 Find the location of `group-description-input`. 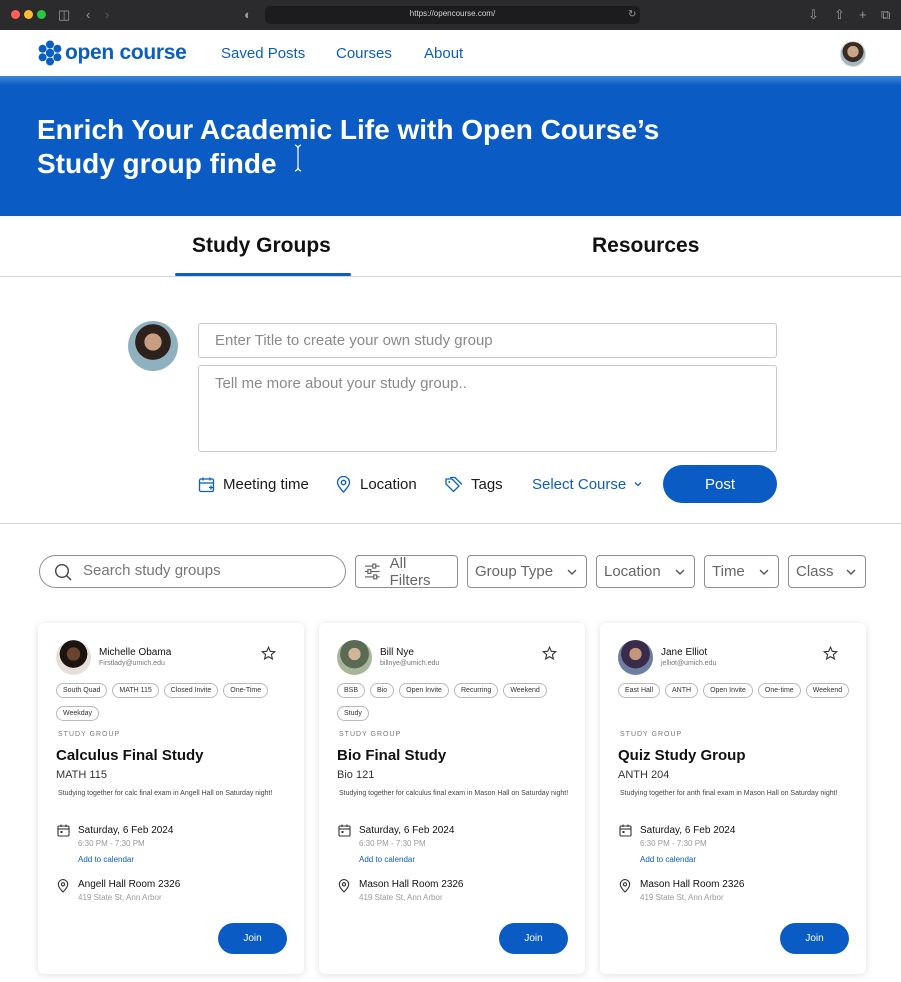

group-description-input is located at coordinates (487, 408).